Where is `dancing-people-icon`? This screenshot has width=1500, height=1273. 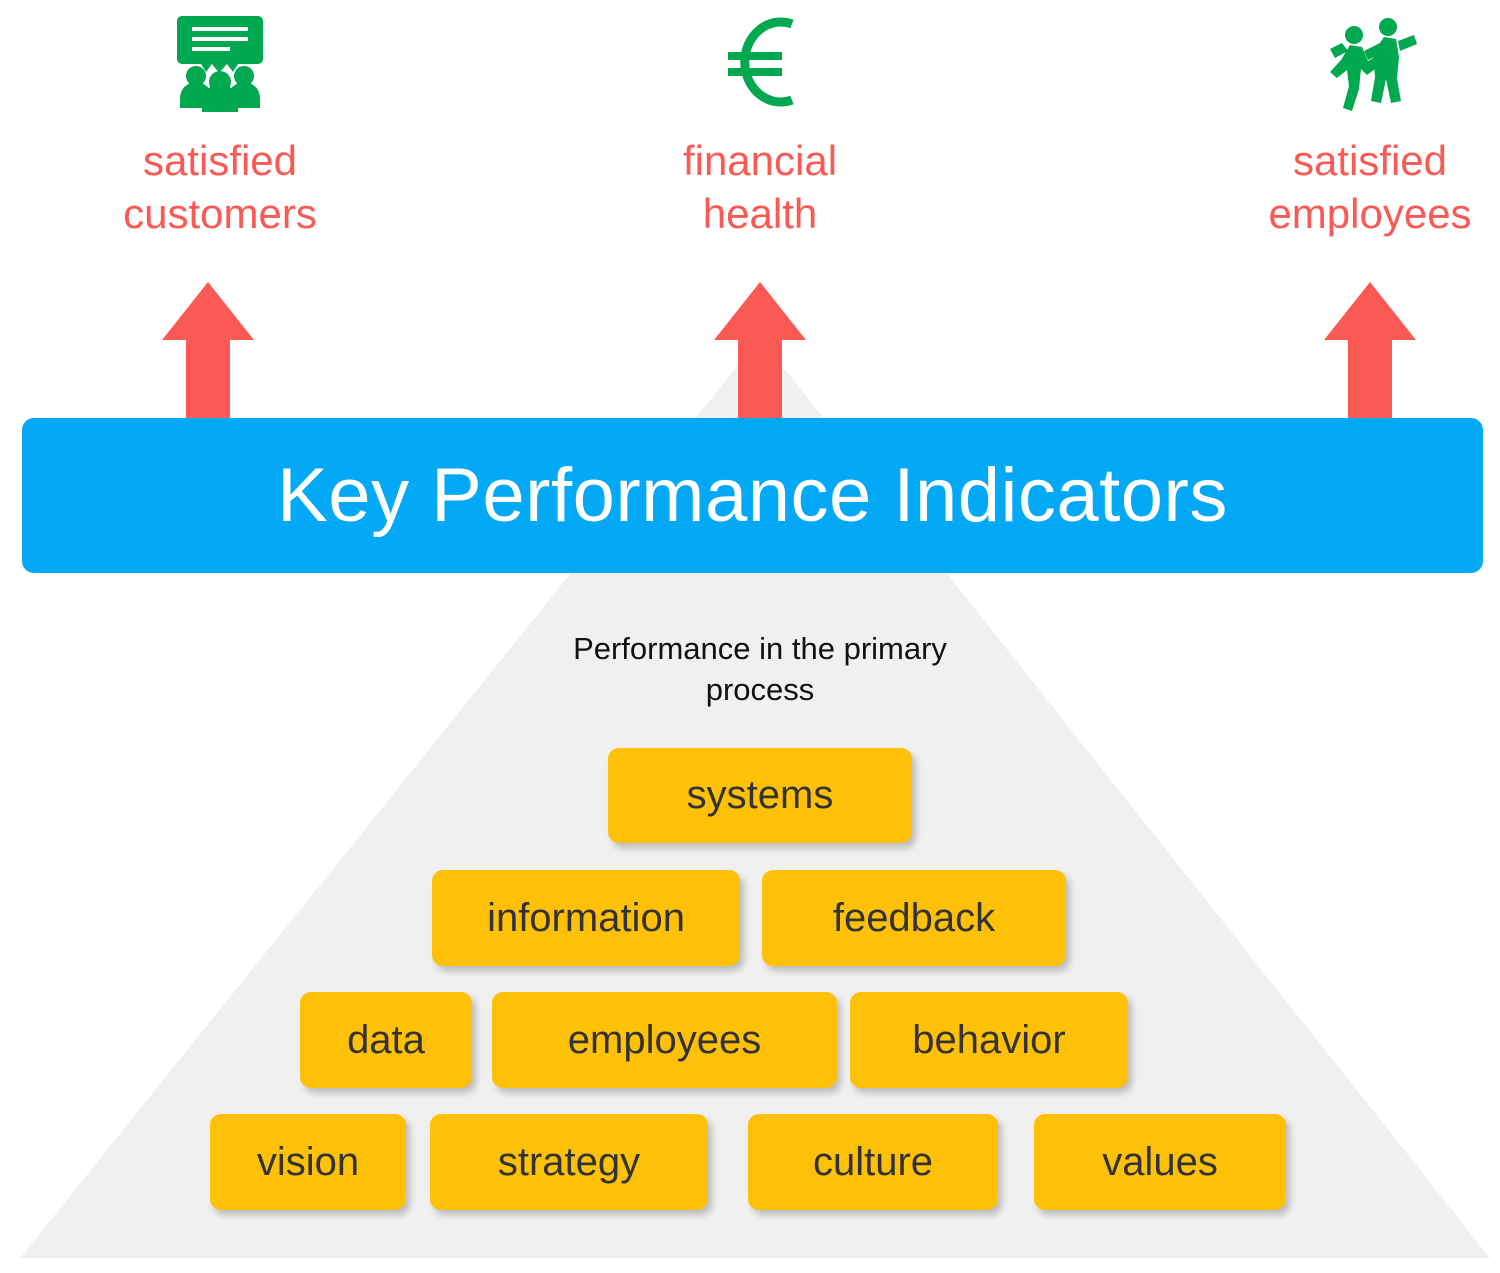
dancing-people-icon is located at coordinates (1352, 62).